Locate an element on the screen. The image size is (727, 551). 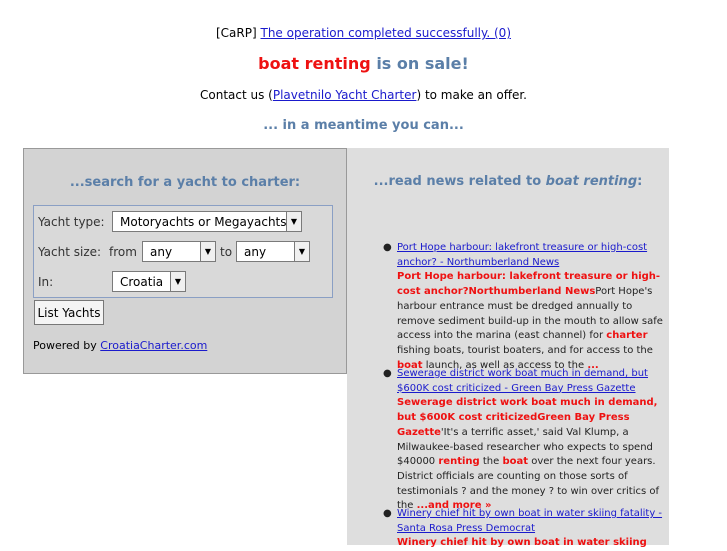
yacht-type-value: Motoryachts or Megayachts is located at coordinates (203, 222).